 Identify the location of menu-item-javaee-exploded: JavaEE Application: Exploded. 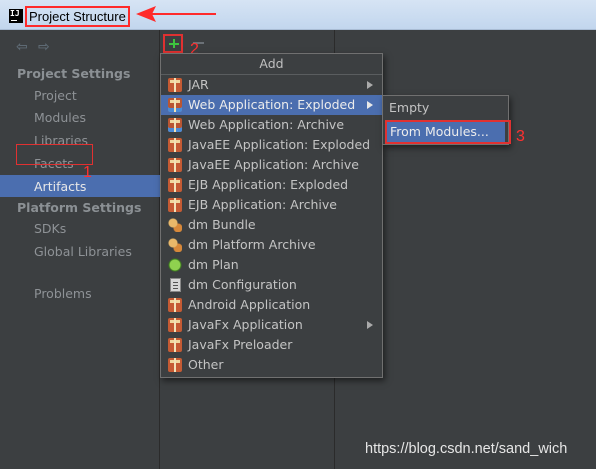
(271, 145).